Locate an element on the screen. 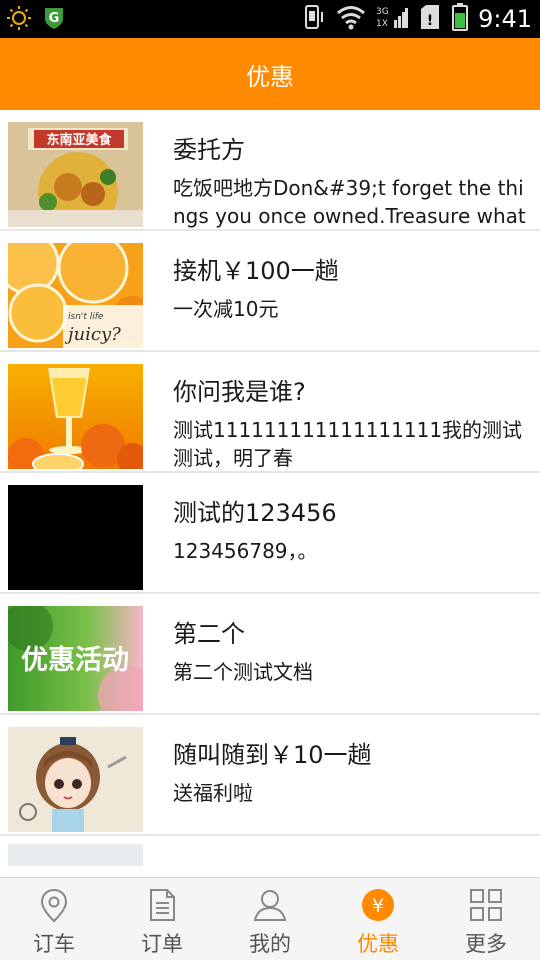  nav-label: 优惠 is located at coordinates (378, 944).